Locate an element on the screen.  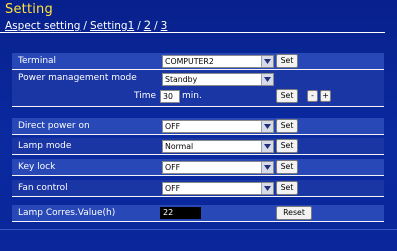
terminal-row: Terminal COMPUTER2 Set is located at coordinates (198, 61).